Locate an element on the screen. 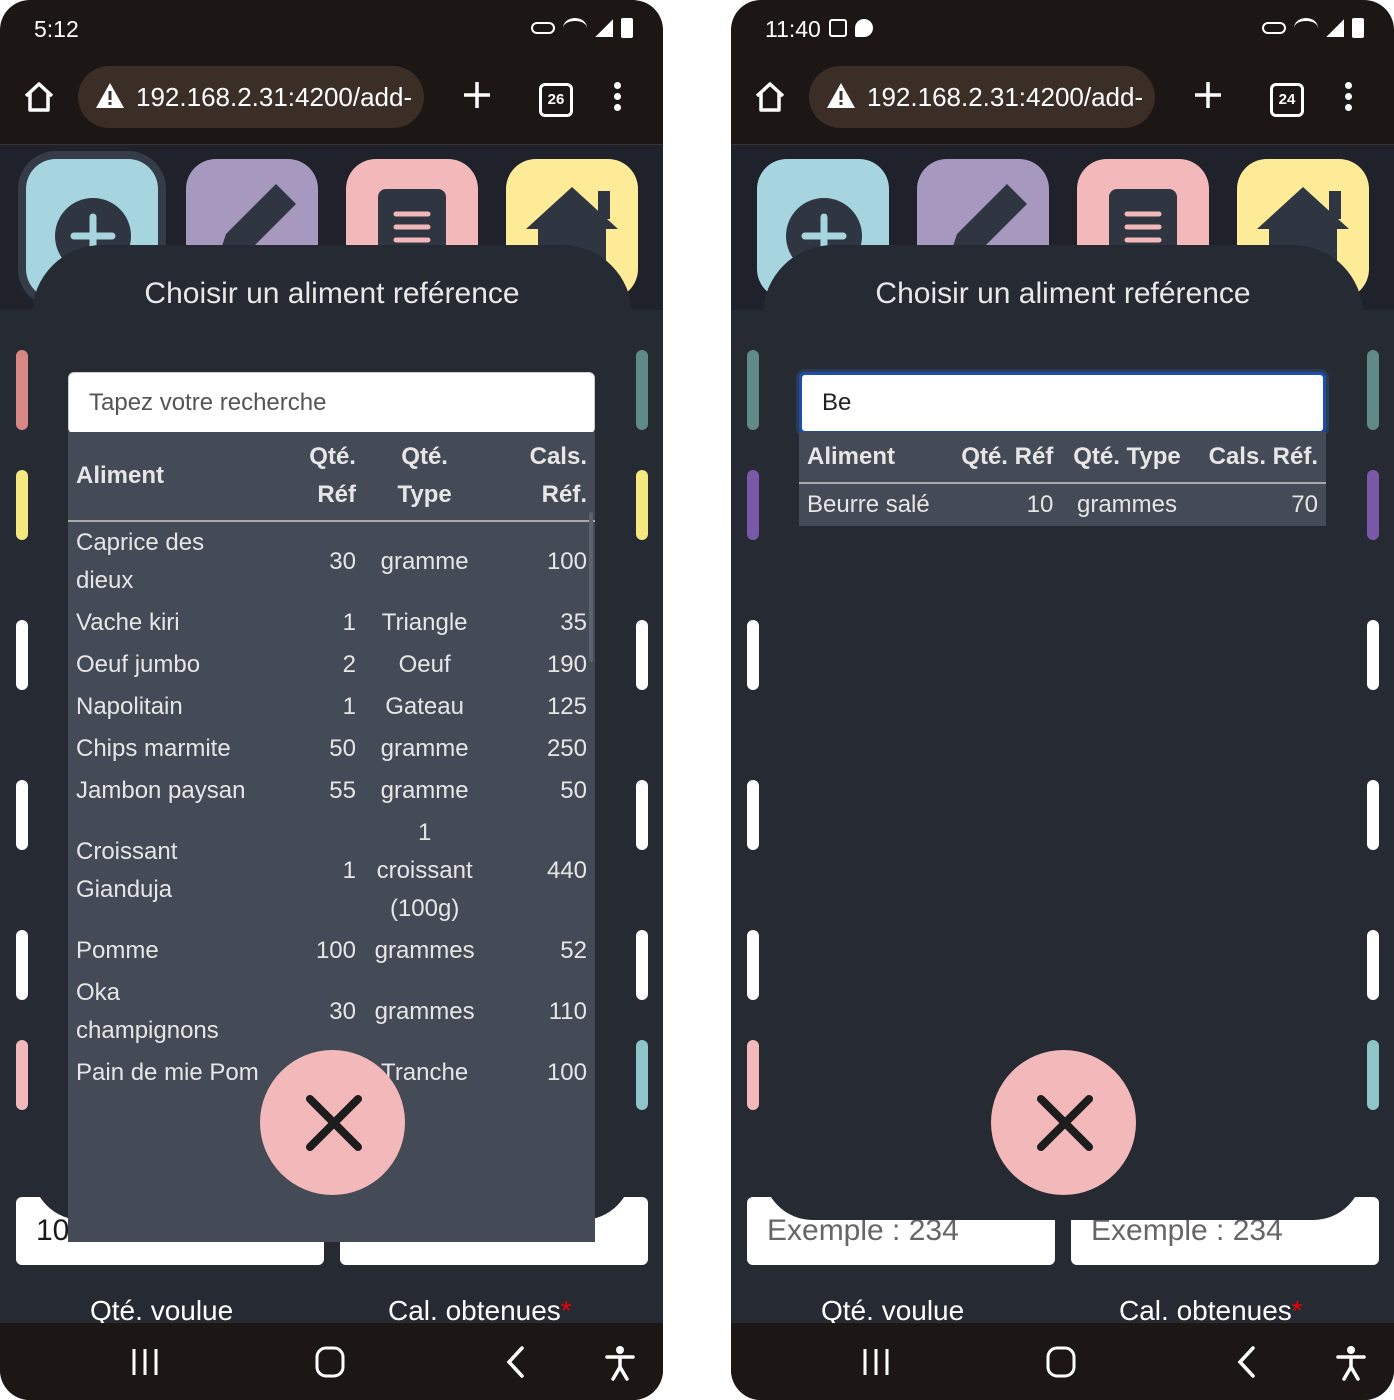 This screenshot has width=1394, height=1400. message-icon is located at coordinates (864, 28).